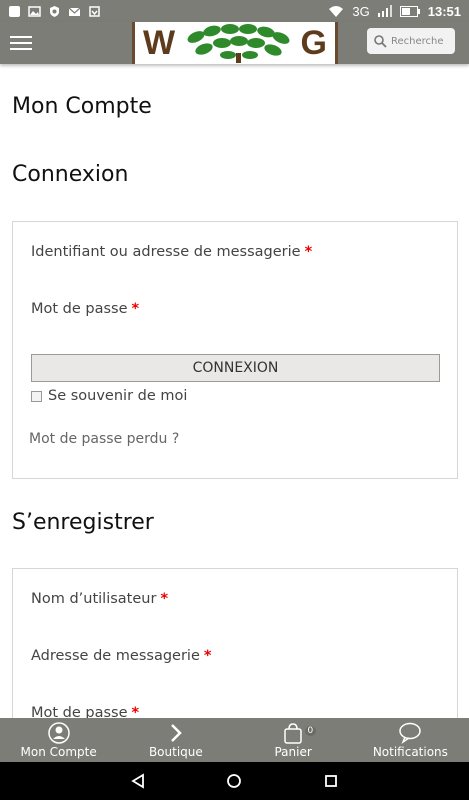  I want to click on shield-icon, so click(54, 11).